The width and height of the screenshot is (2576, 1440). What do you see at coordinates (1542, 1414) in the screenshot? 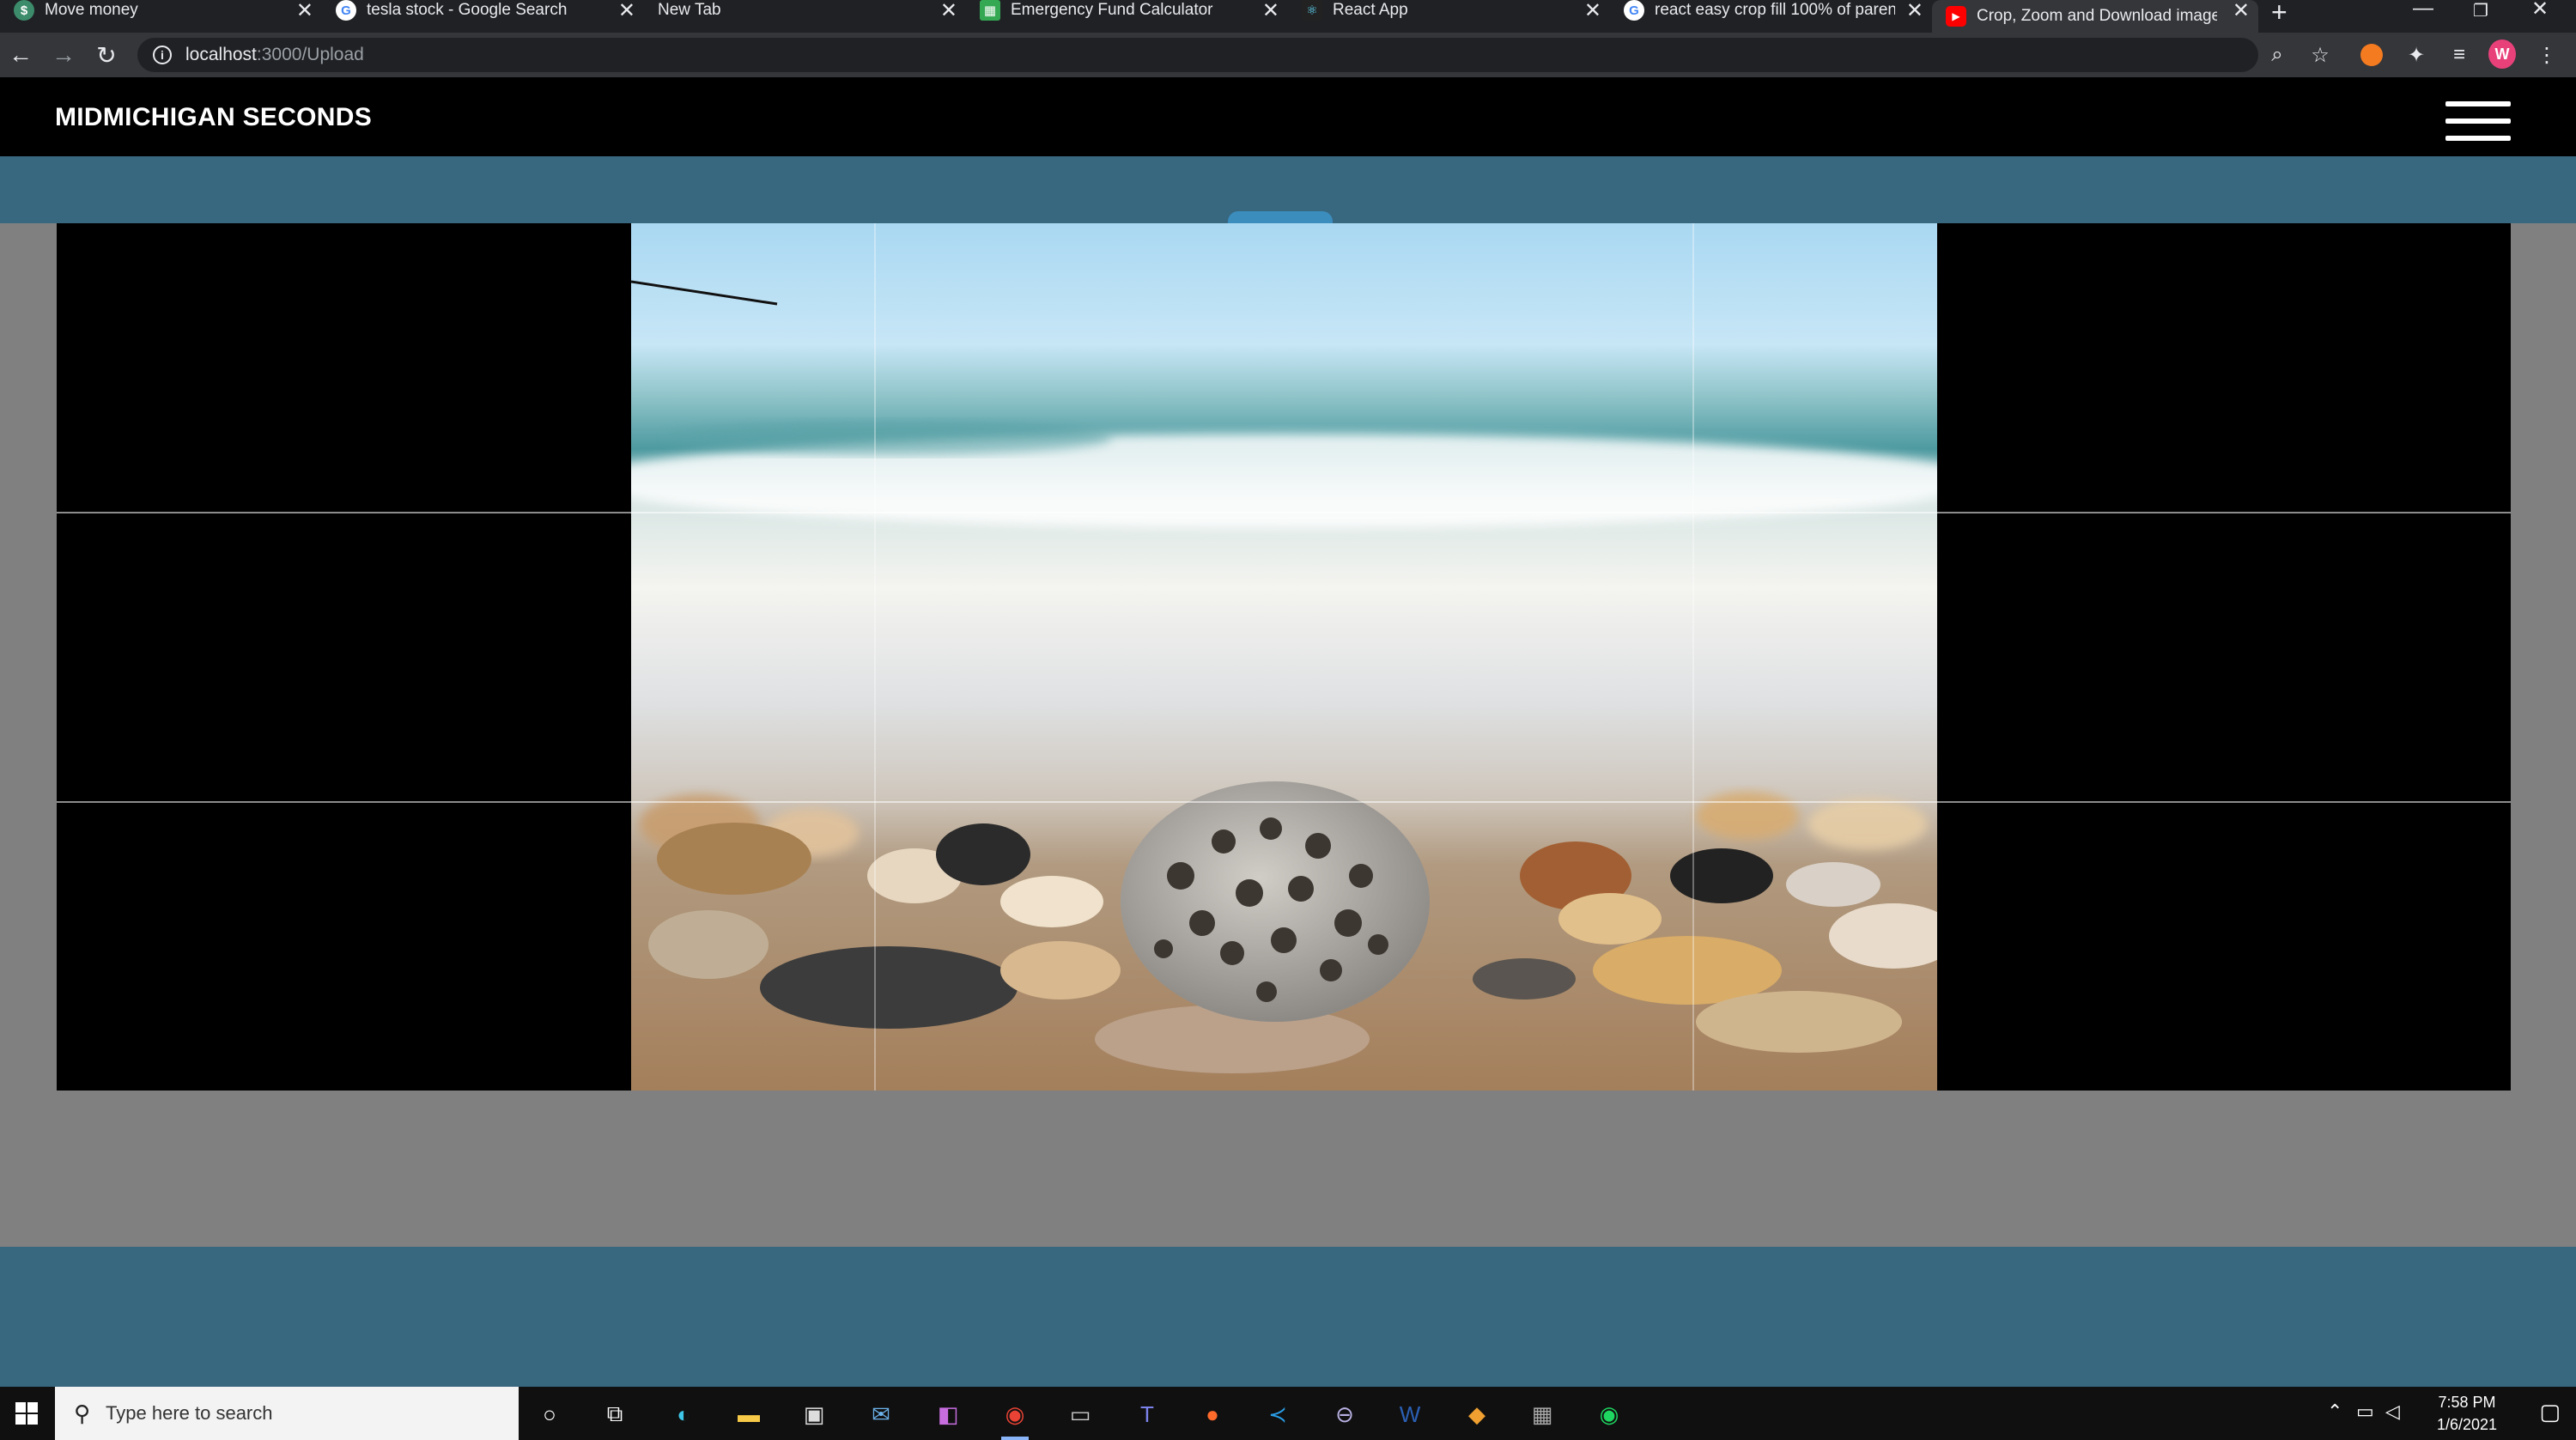
I see `calculator-icon: ▦` at bounding box center [1542, 1414].